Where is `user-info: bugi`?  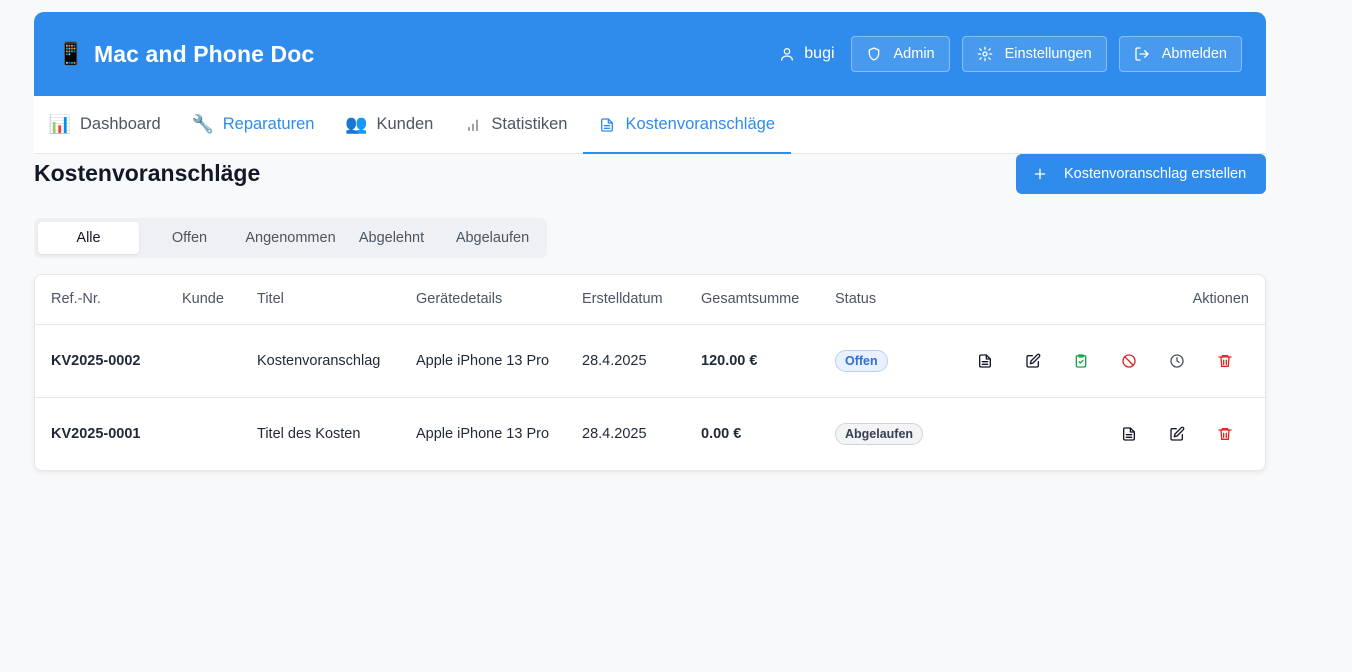 user-info: bugi is located at coordinates (807, 54).